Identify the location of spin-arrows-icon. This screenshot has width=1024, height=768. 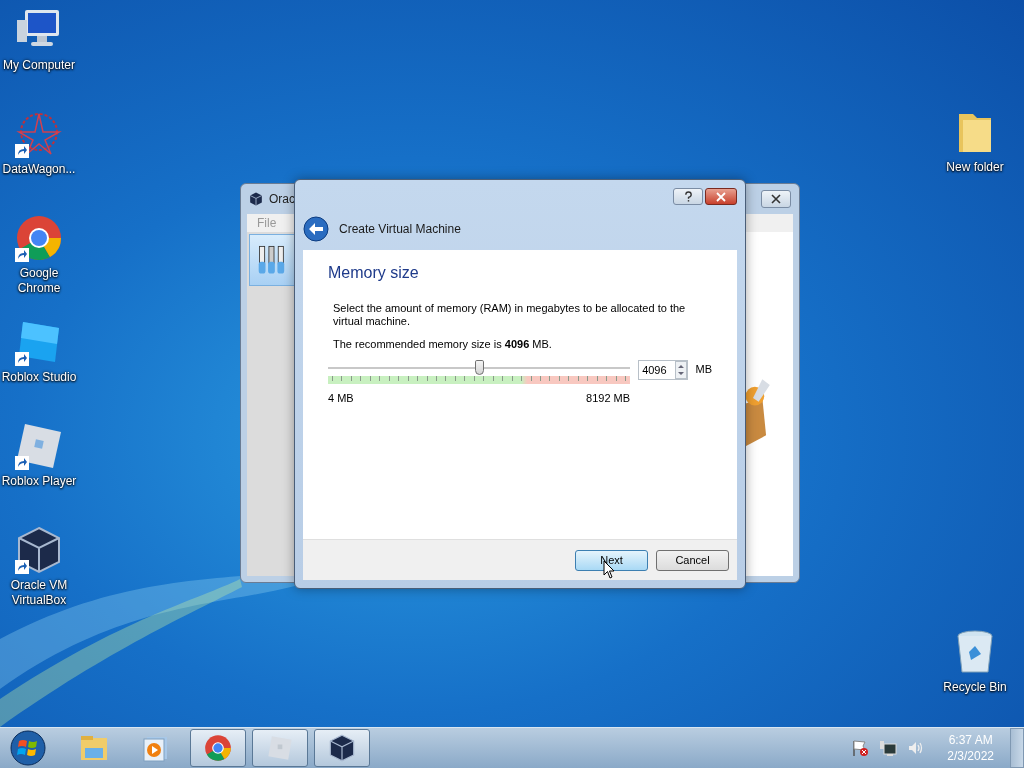
(680, 370).